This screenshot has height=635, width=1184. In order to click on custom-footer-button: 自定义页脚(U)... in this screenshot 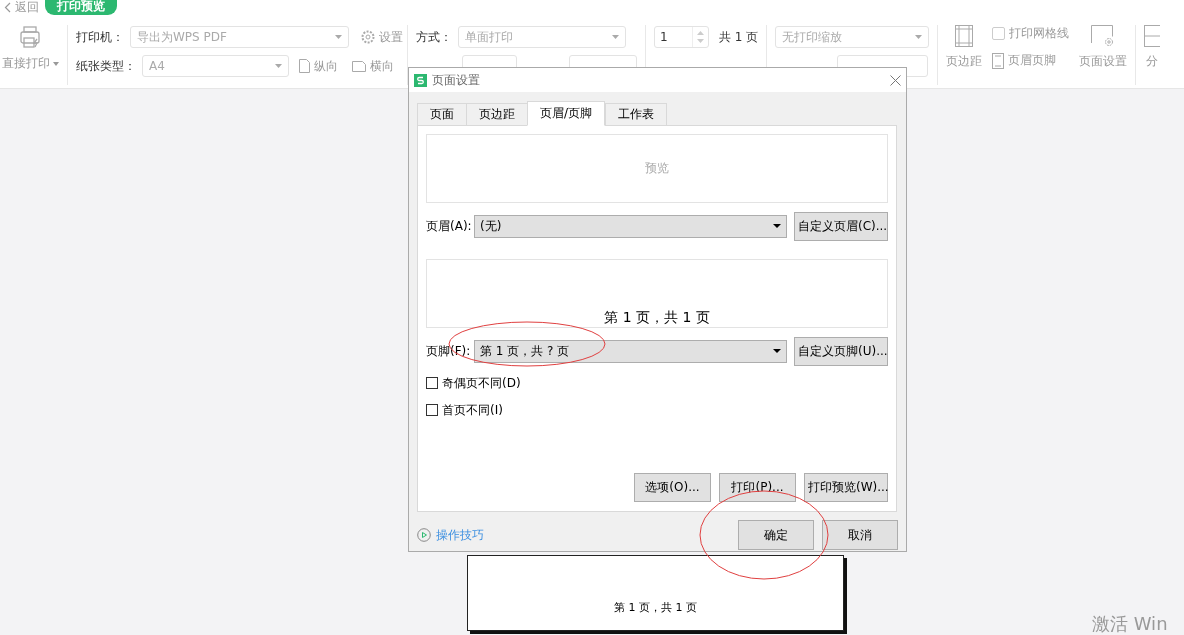, I will do `click(841, 351)`.